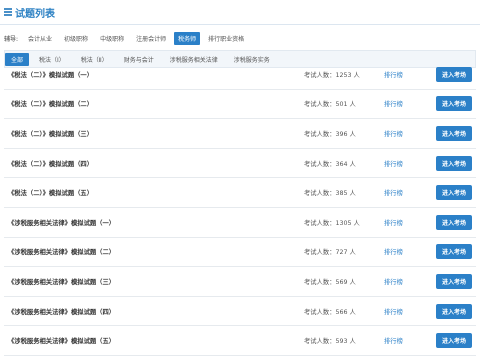 This screenshot has width=480, height=356. I want to click on paper-row: 《涉税服务相关法律》模拟试题（五） 考试人数：593 人排行榜 进入考场, so click(240, 341).